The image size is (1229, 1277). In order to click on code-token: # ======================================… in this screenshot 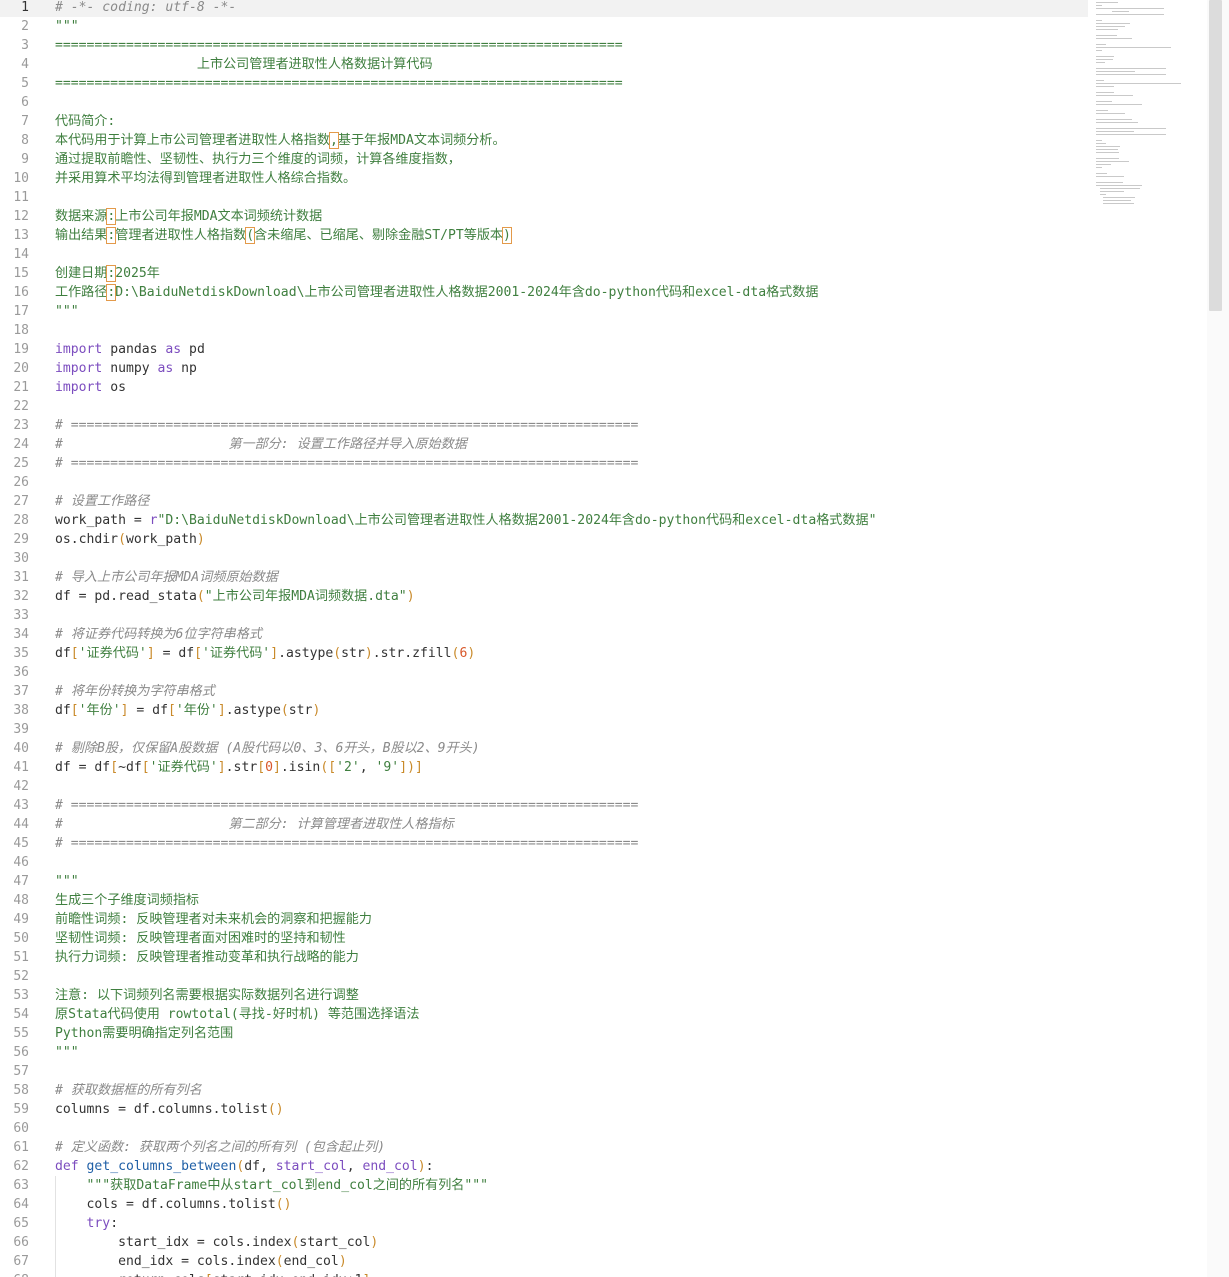, I will do `click(347, 843)`.